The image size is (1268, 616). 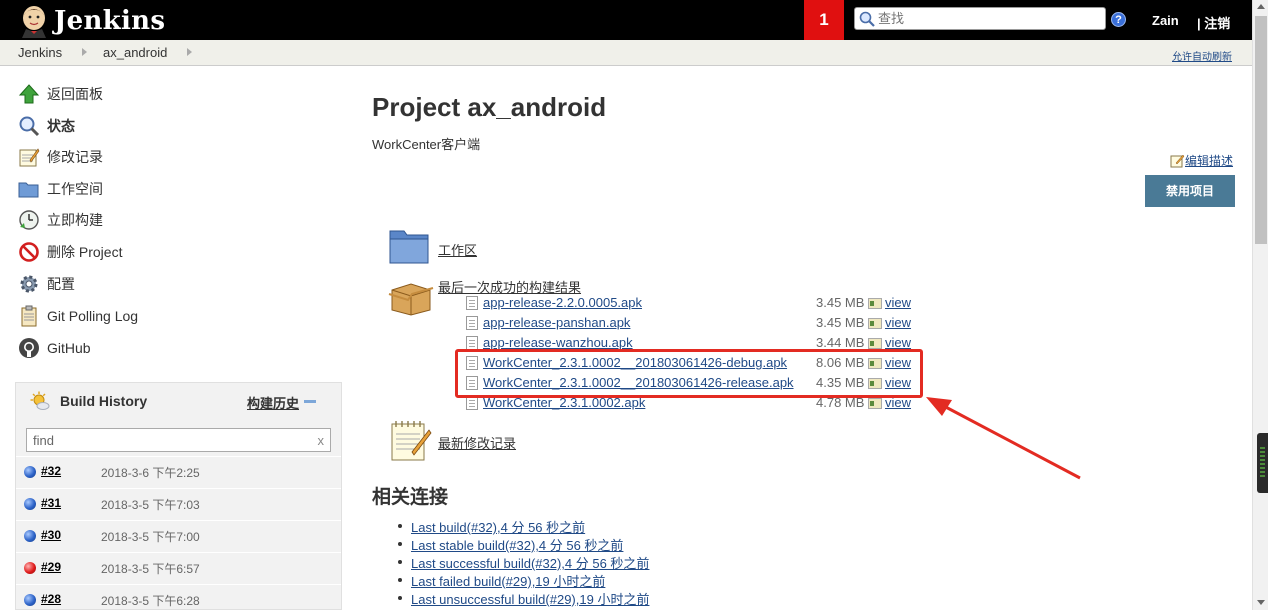 I want to click on sidebar-item-back-to-dashboard: 返回面板, so click(x=60, y=94).